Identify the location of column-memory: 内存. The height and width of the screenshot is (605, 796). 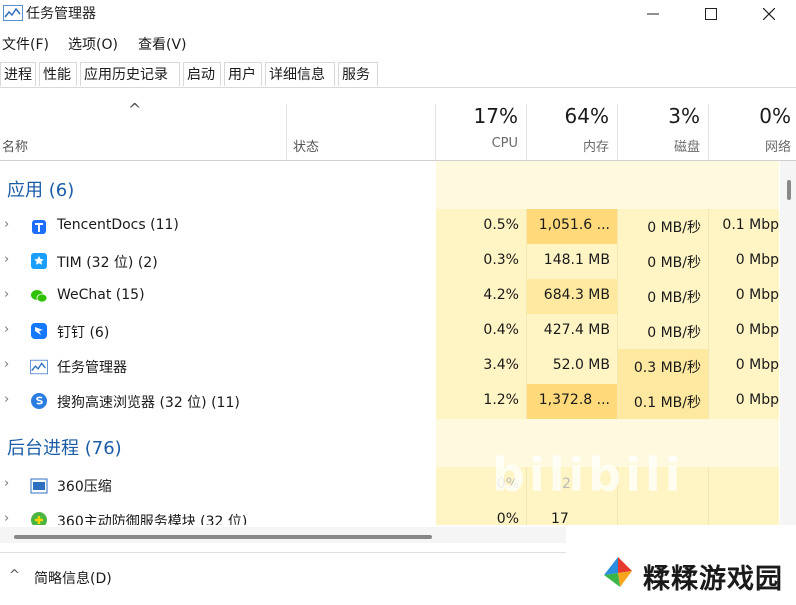
(568, 145).